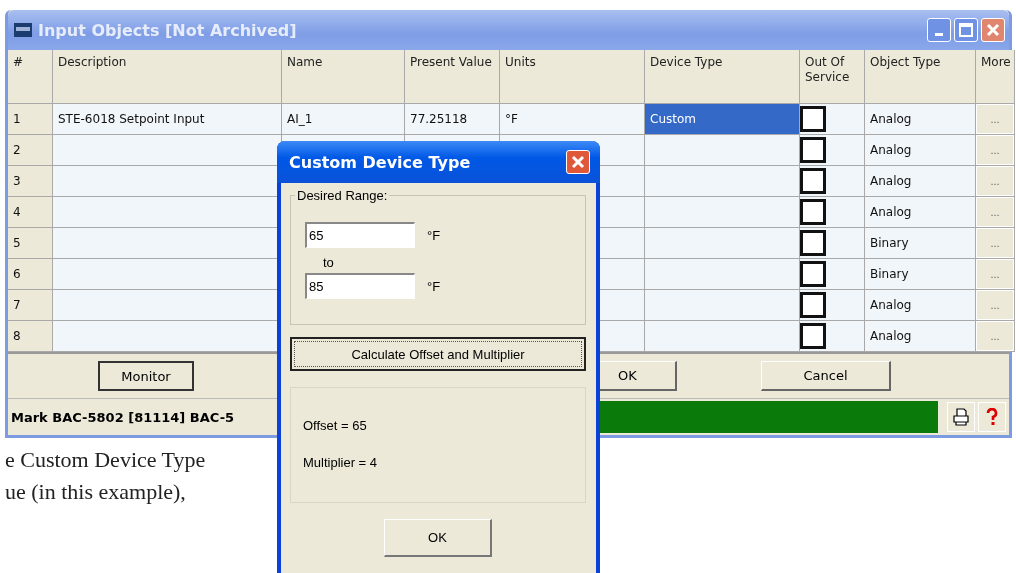 The width and height of the screenshot is (1016, 573). Describe the element at coordinates (343, 119) in the screenshot. I see `table-cell: AI_1` at that location.